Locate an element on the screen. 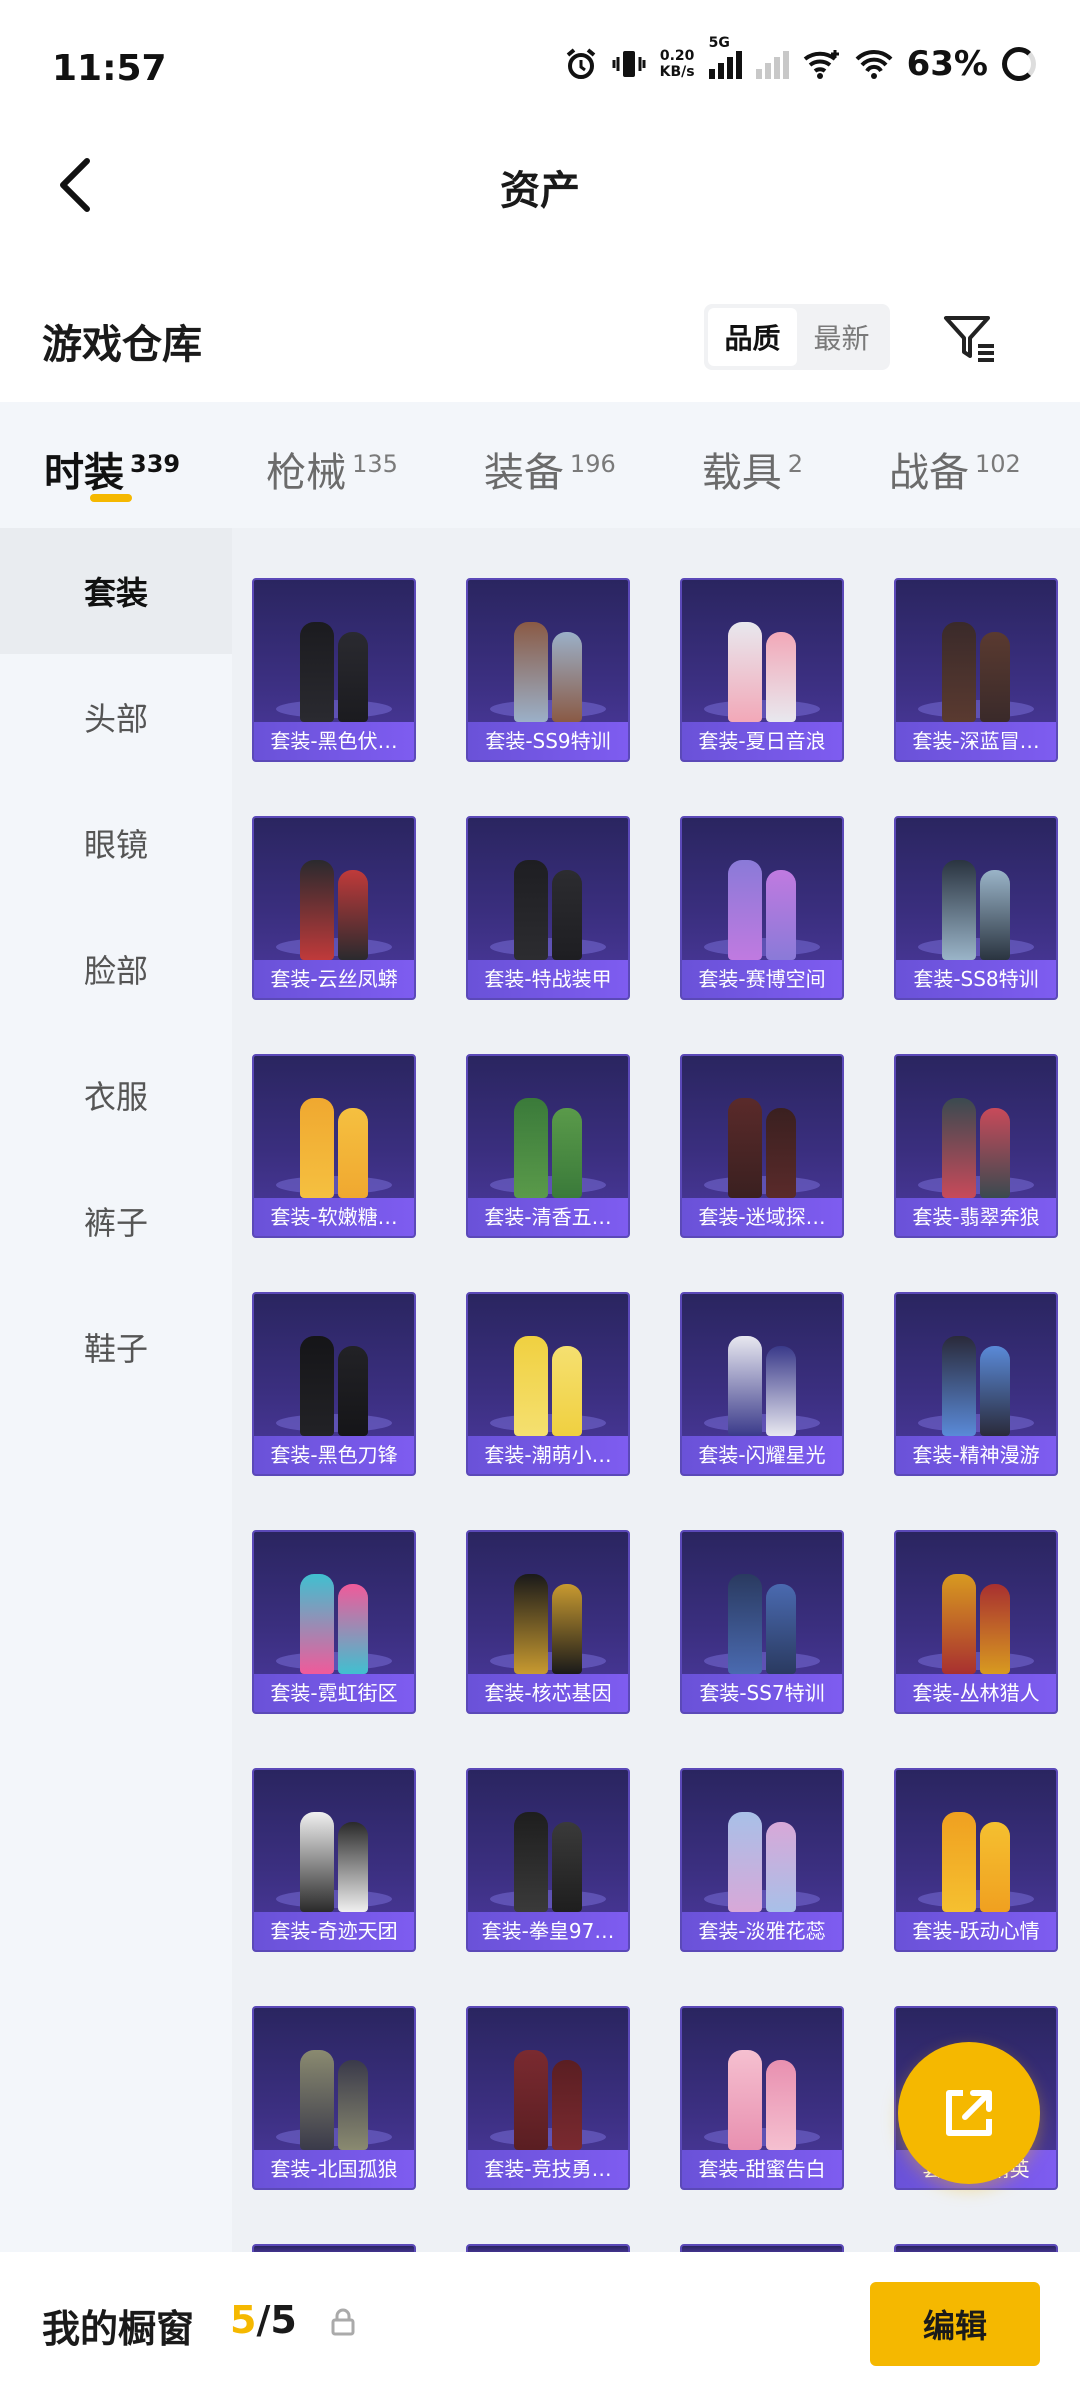 This screenshot has width=1080, height=2400. outfit-card: 套装-赛博空间 is located at coordinates (762, 908).